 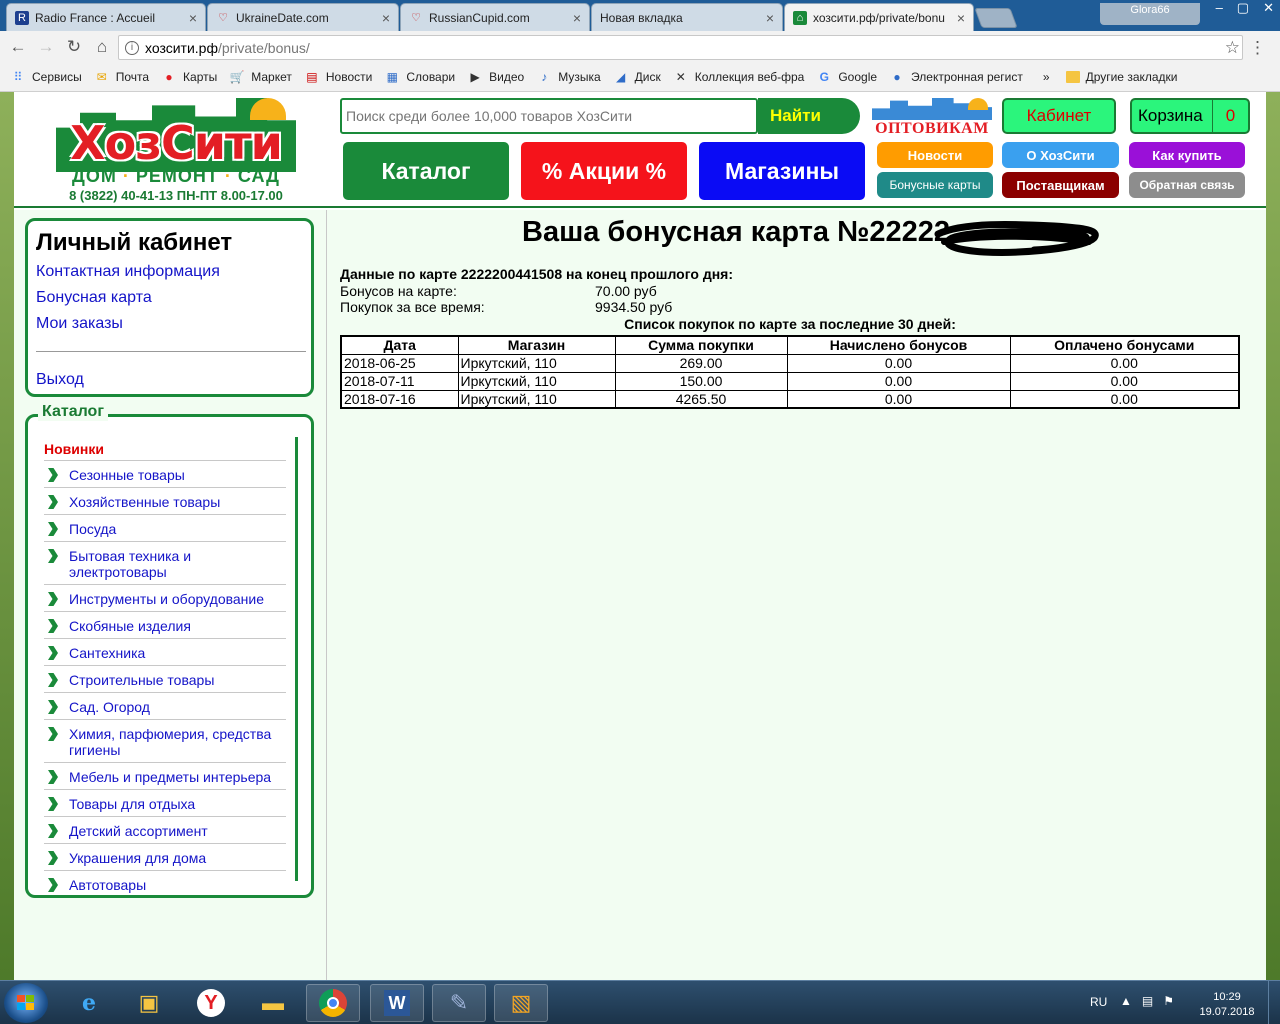 I want to click on how-to-buy-button: Как купить, so click(x=1187, y=155).